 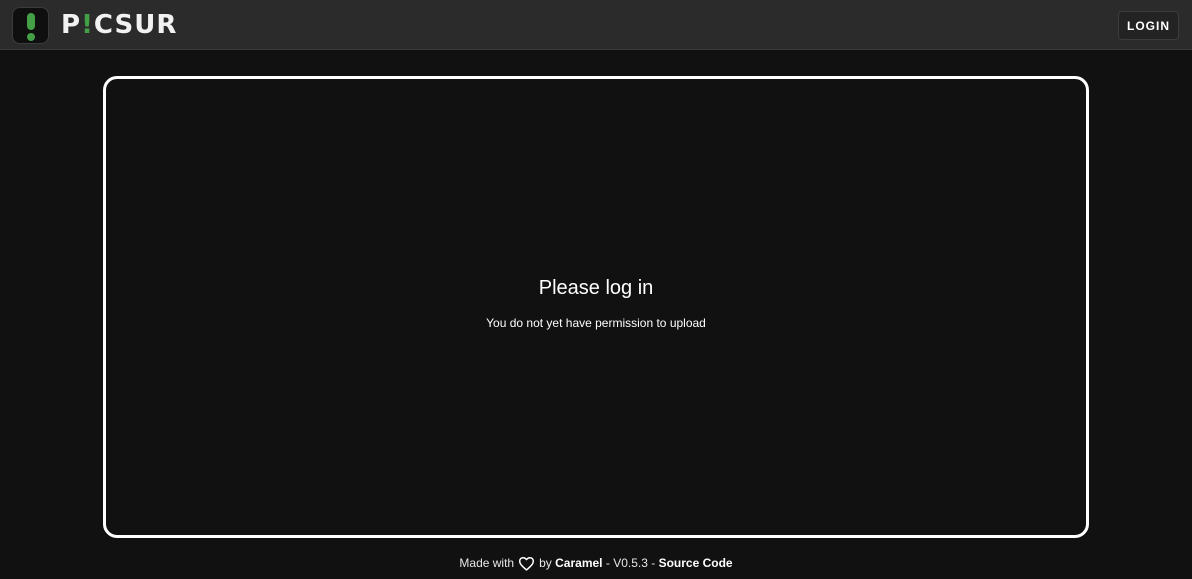 I want to click on login-button: LOGIN, so click(x=1148, y=25).